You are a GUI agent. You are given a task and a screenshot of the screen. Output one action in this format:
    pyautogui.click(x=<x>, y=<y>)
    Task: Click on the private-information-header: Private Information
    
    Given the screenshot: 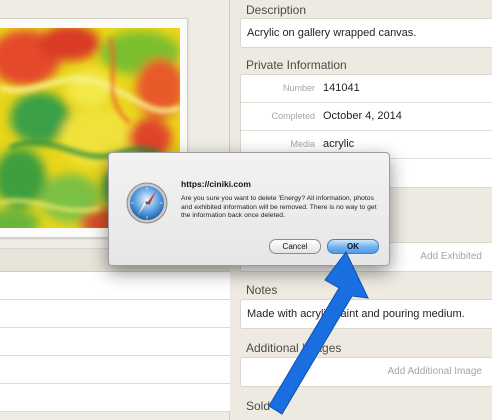 What is the action you would take?
    pyautogui.click(x=296, y=65)
    